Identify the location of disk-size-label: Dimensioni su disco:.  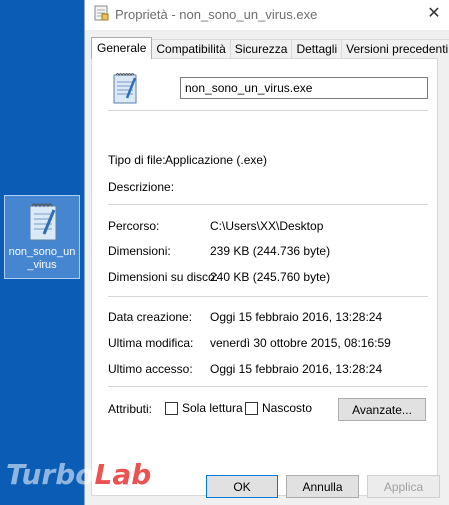
(163, 277).